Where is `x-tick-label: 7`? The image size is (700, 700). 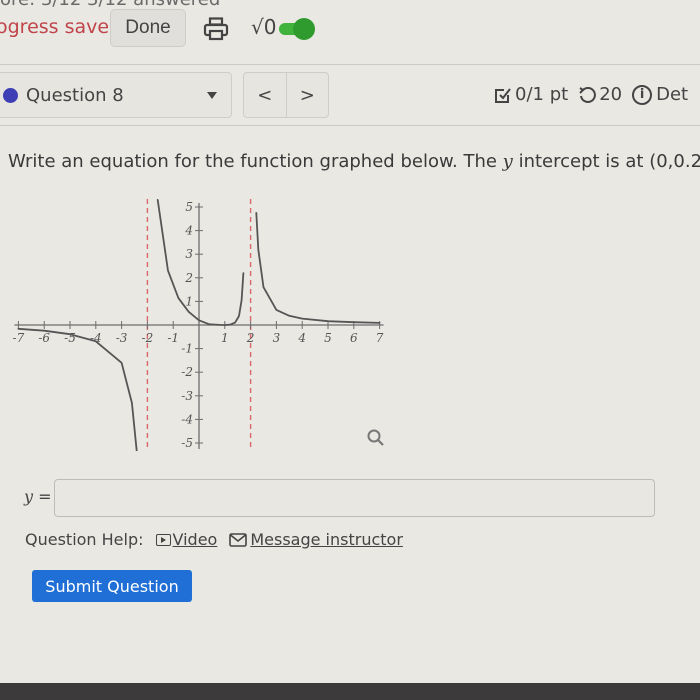 x-tick-label: 7 is located at coordinates (380, 338).